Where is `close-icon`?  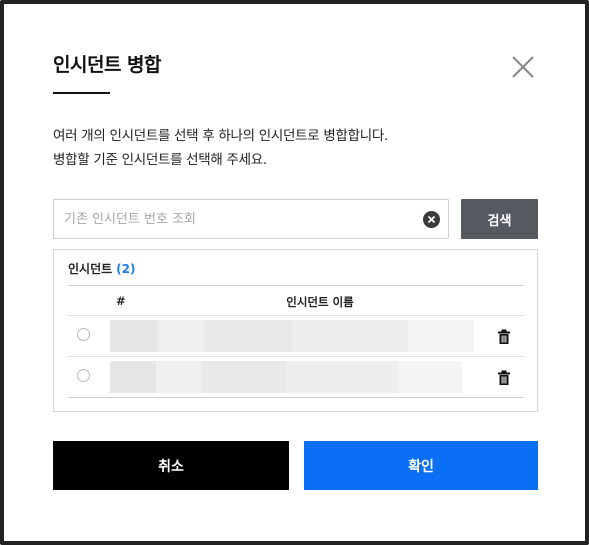
close-icon is located at coordinates (523, 67).